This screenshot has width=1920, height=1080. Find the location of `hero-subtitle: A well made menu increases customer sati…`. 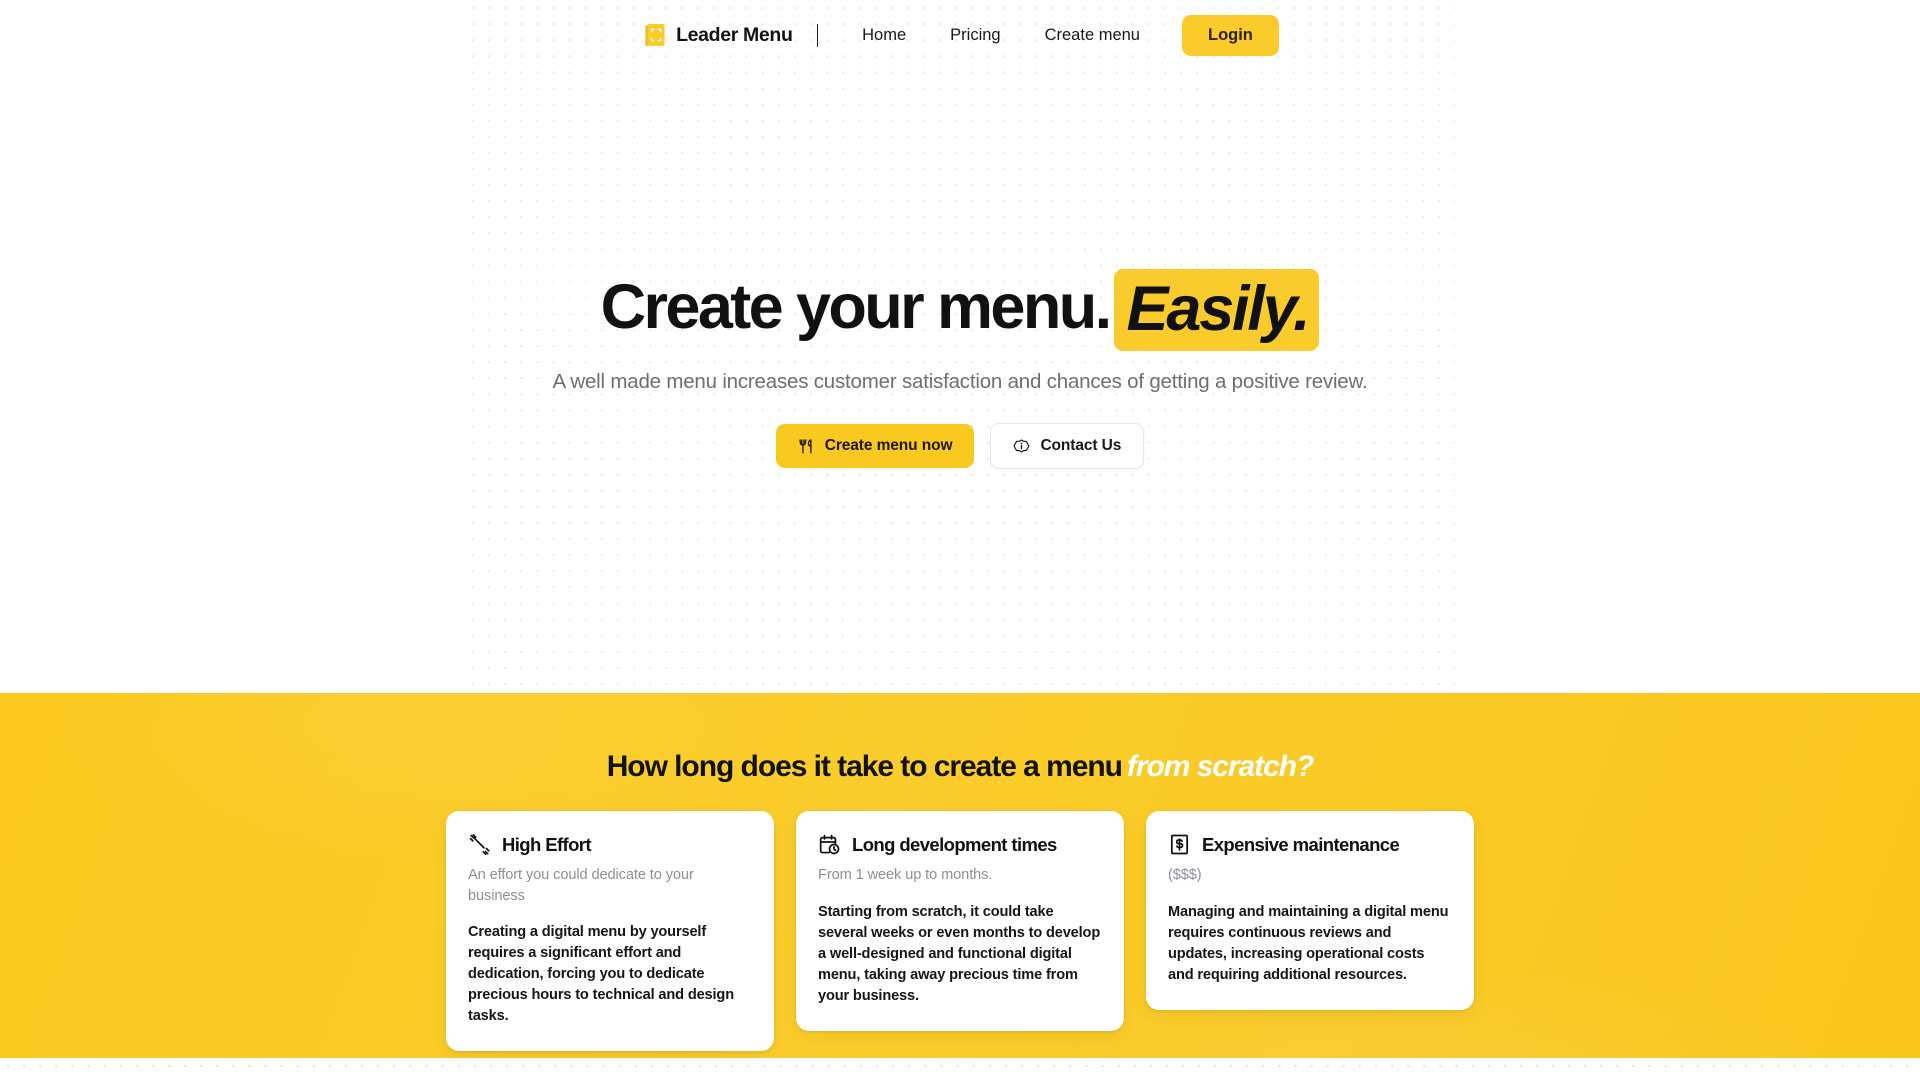

hero-subtitle: A well made menu increases customer sati… is located at coordinates (960, 382).